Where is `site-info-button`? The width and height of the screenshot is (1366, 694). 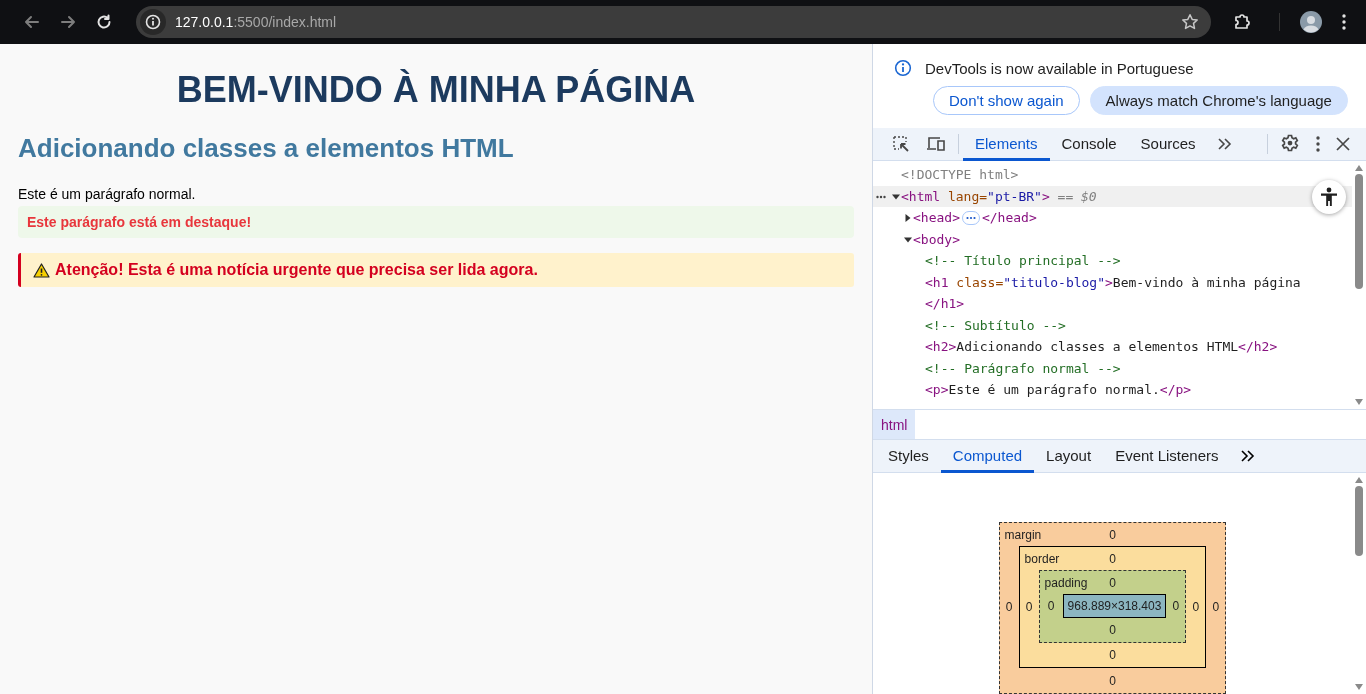
site-info-button is located at coordinates (153, 22).